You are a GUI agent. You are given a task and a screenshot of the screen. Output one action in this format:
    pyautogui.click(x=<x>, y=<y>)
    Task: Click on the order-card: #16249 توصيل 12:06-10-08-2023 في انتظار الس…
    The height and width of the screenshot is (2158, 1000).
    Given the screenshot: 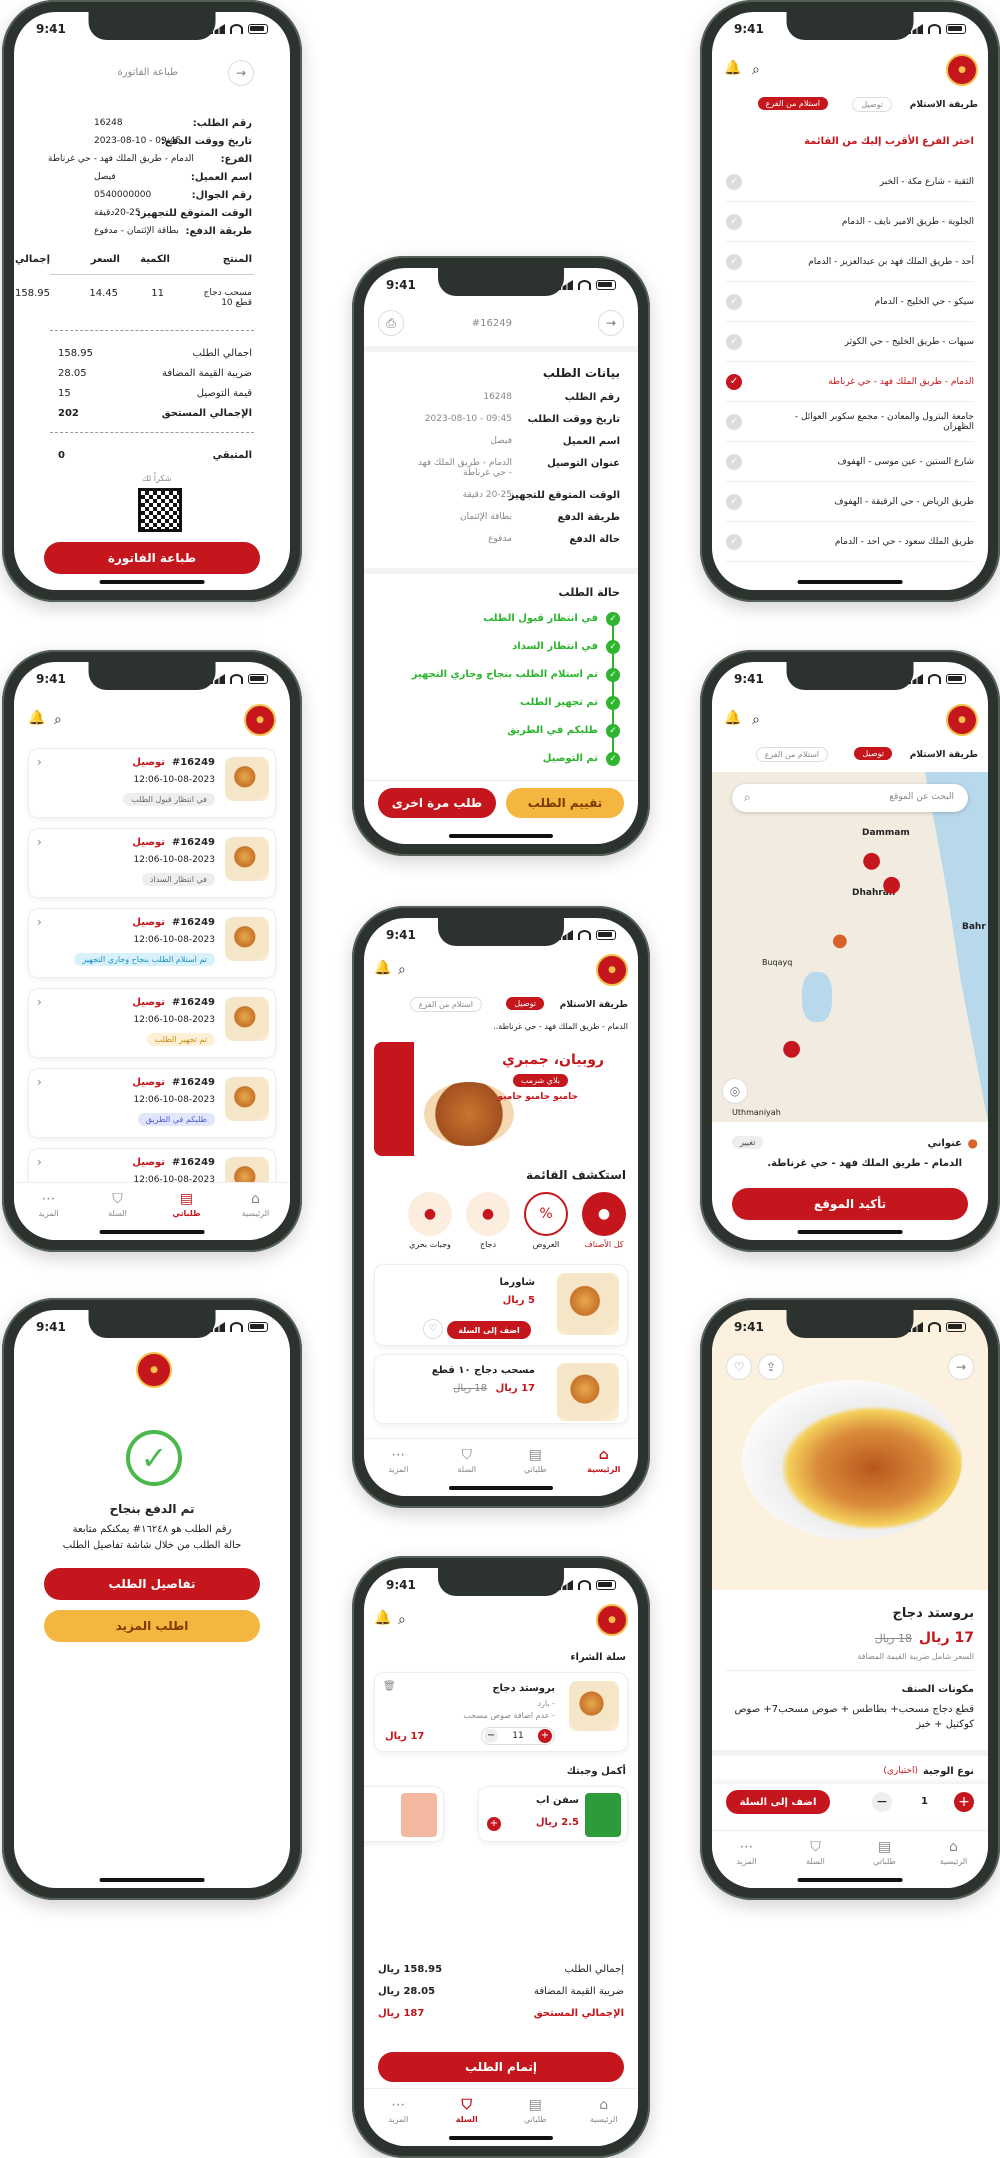 What is the action you would take?
    pyautogui.click(x=152, y=863)
    